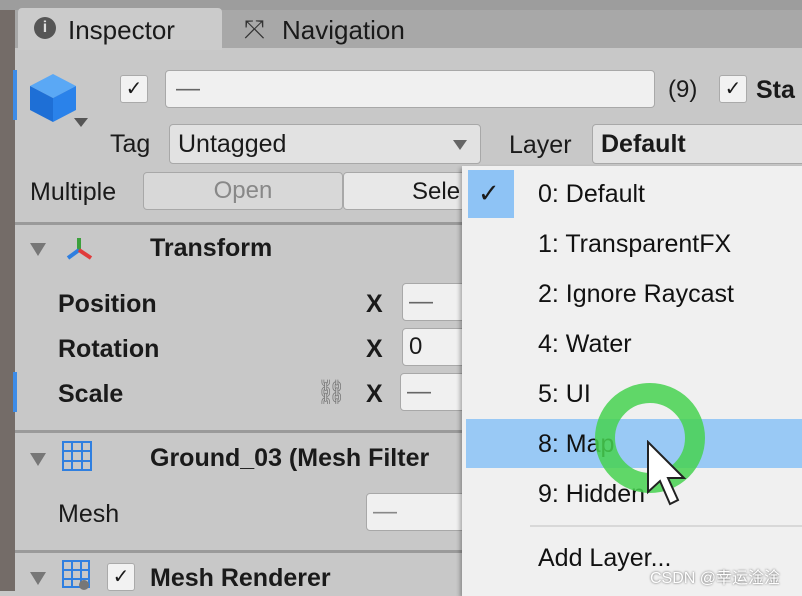  I want to click on open-button: Open, so click(243, 191).